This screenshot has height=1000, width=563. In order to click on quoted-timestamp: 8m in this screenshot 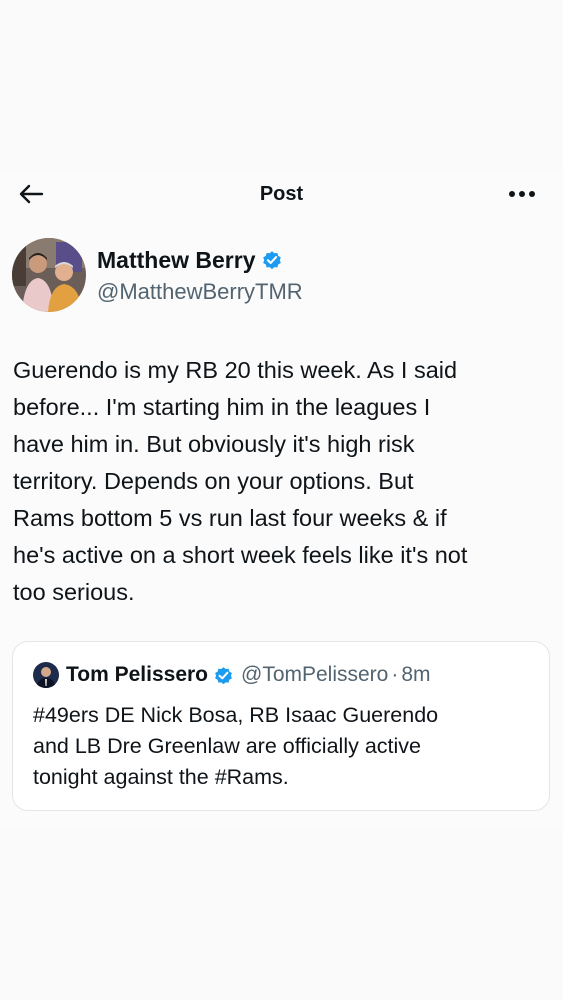, I will do `click(416, 674)`.